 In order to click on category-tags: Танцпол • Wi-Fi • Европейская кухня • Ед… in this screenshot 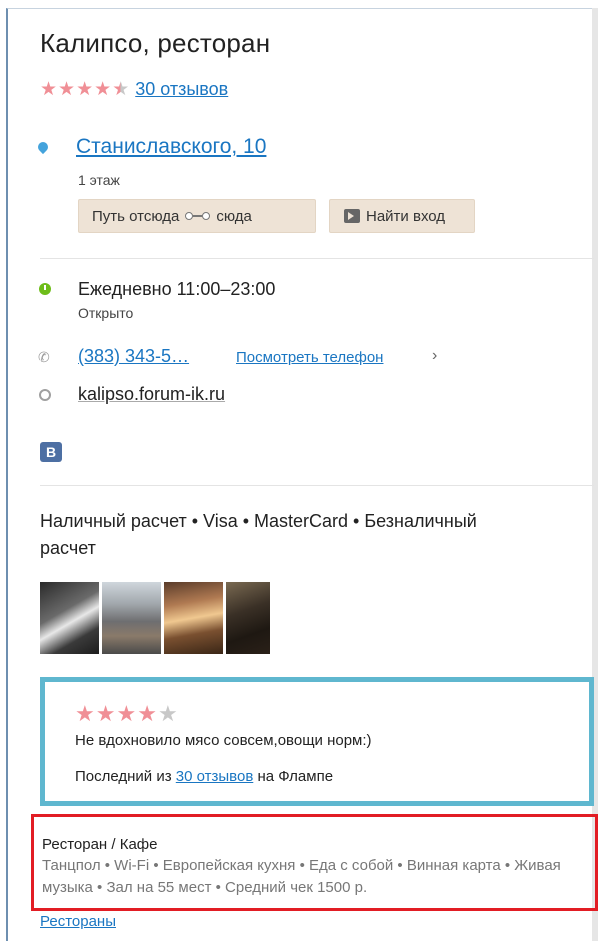, I will do `click(301, 876)`.